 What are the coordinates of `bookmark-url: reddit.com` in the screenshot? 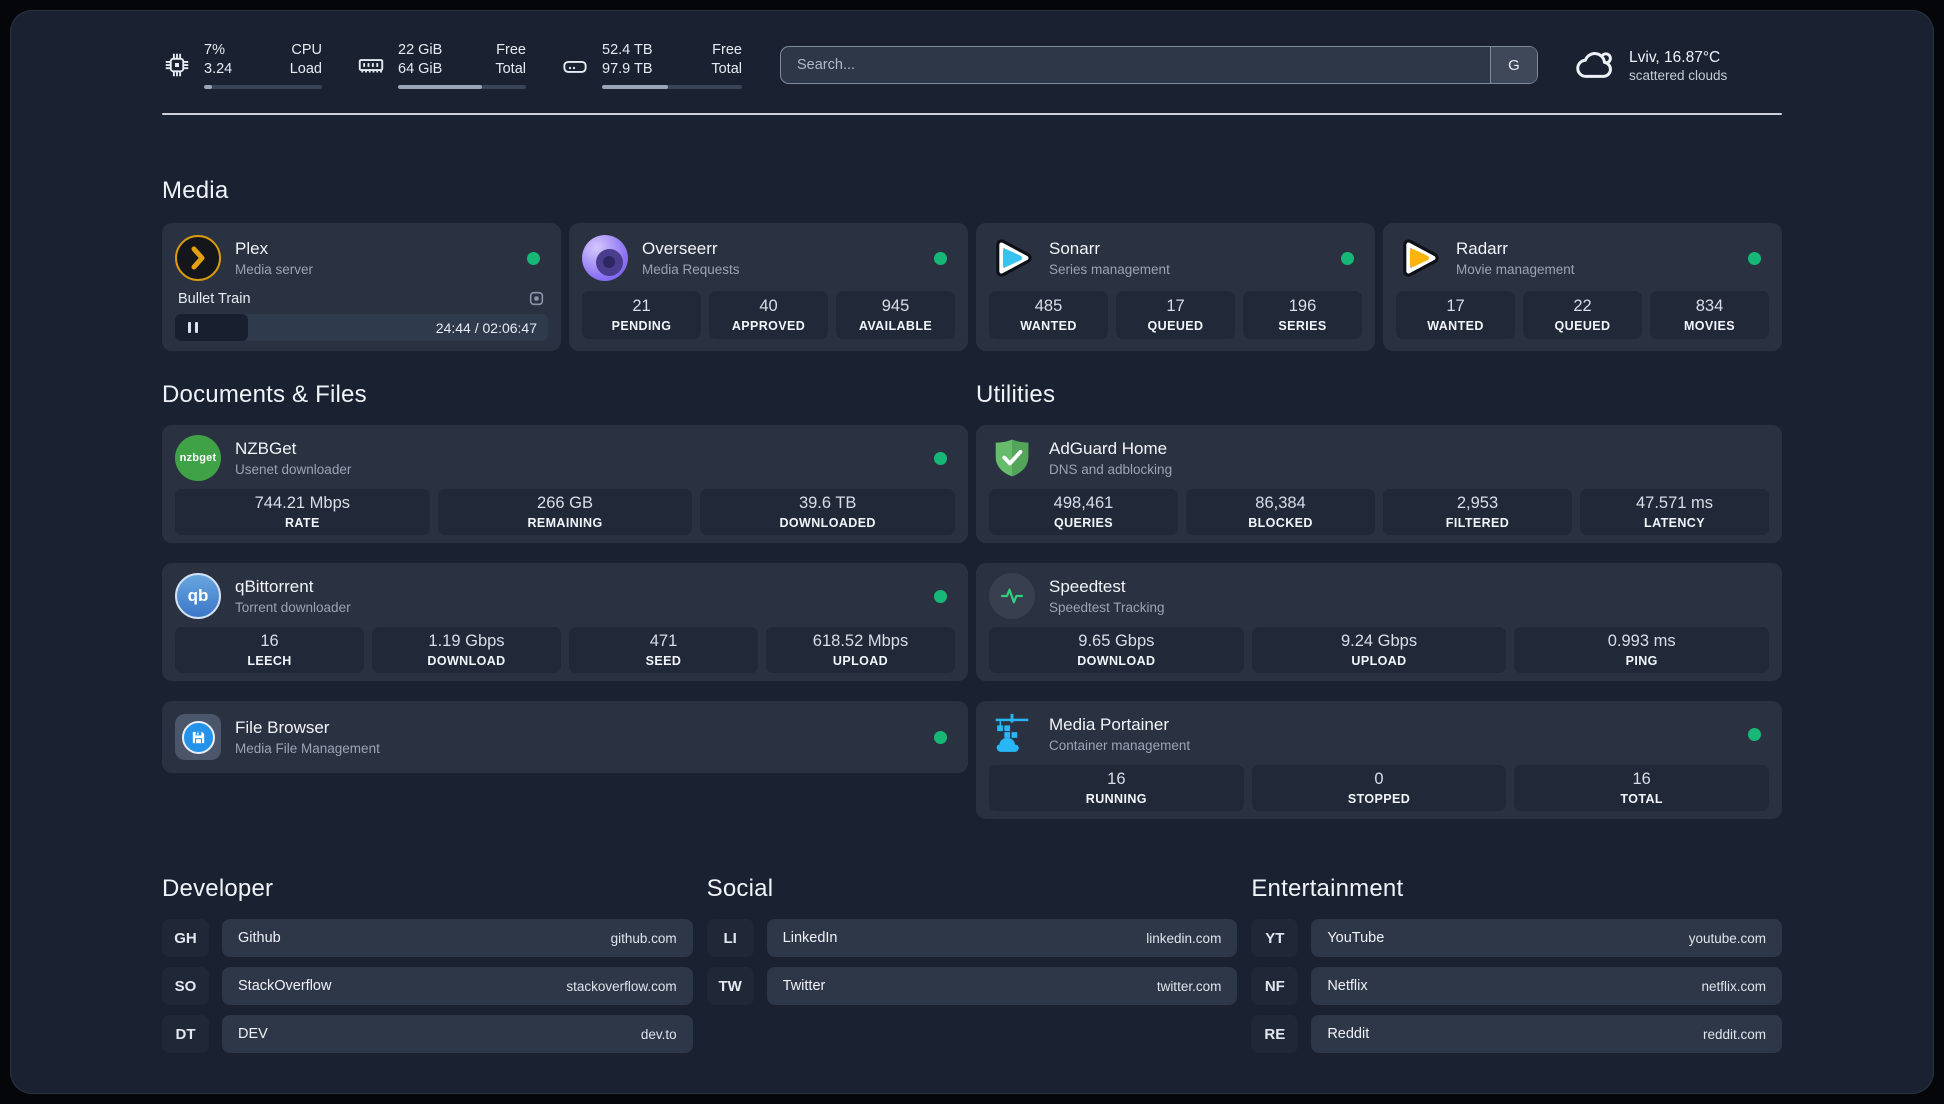 It's located at (1734, 1034).